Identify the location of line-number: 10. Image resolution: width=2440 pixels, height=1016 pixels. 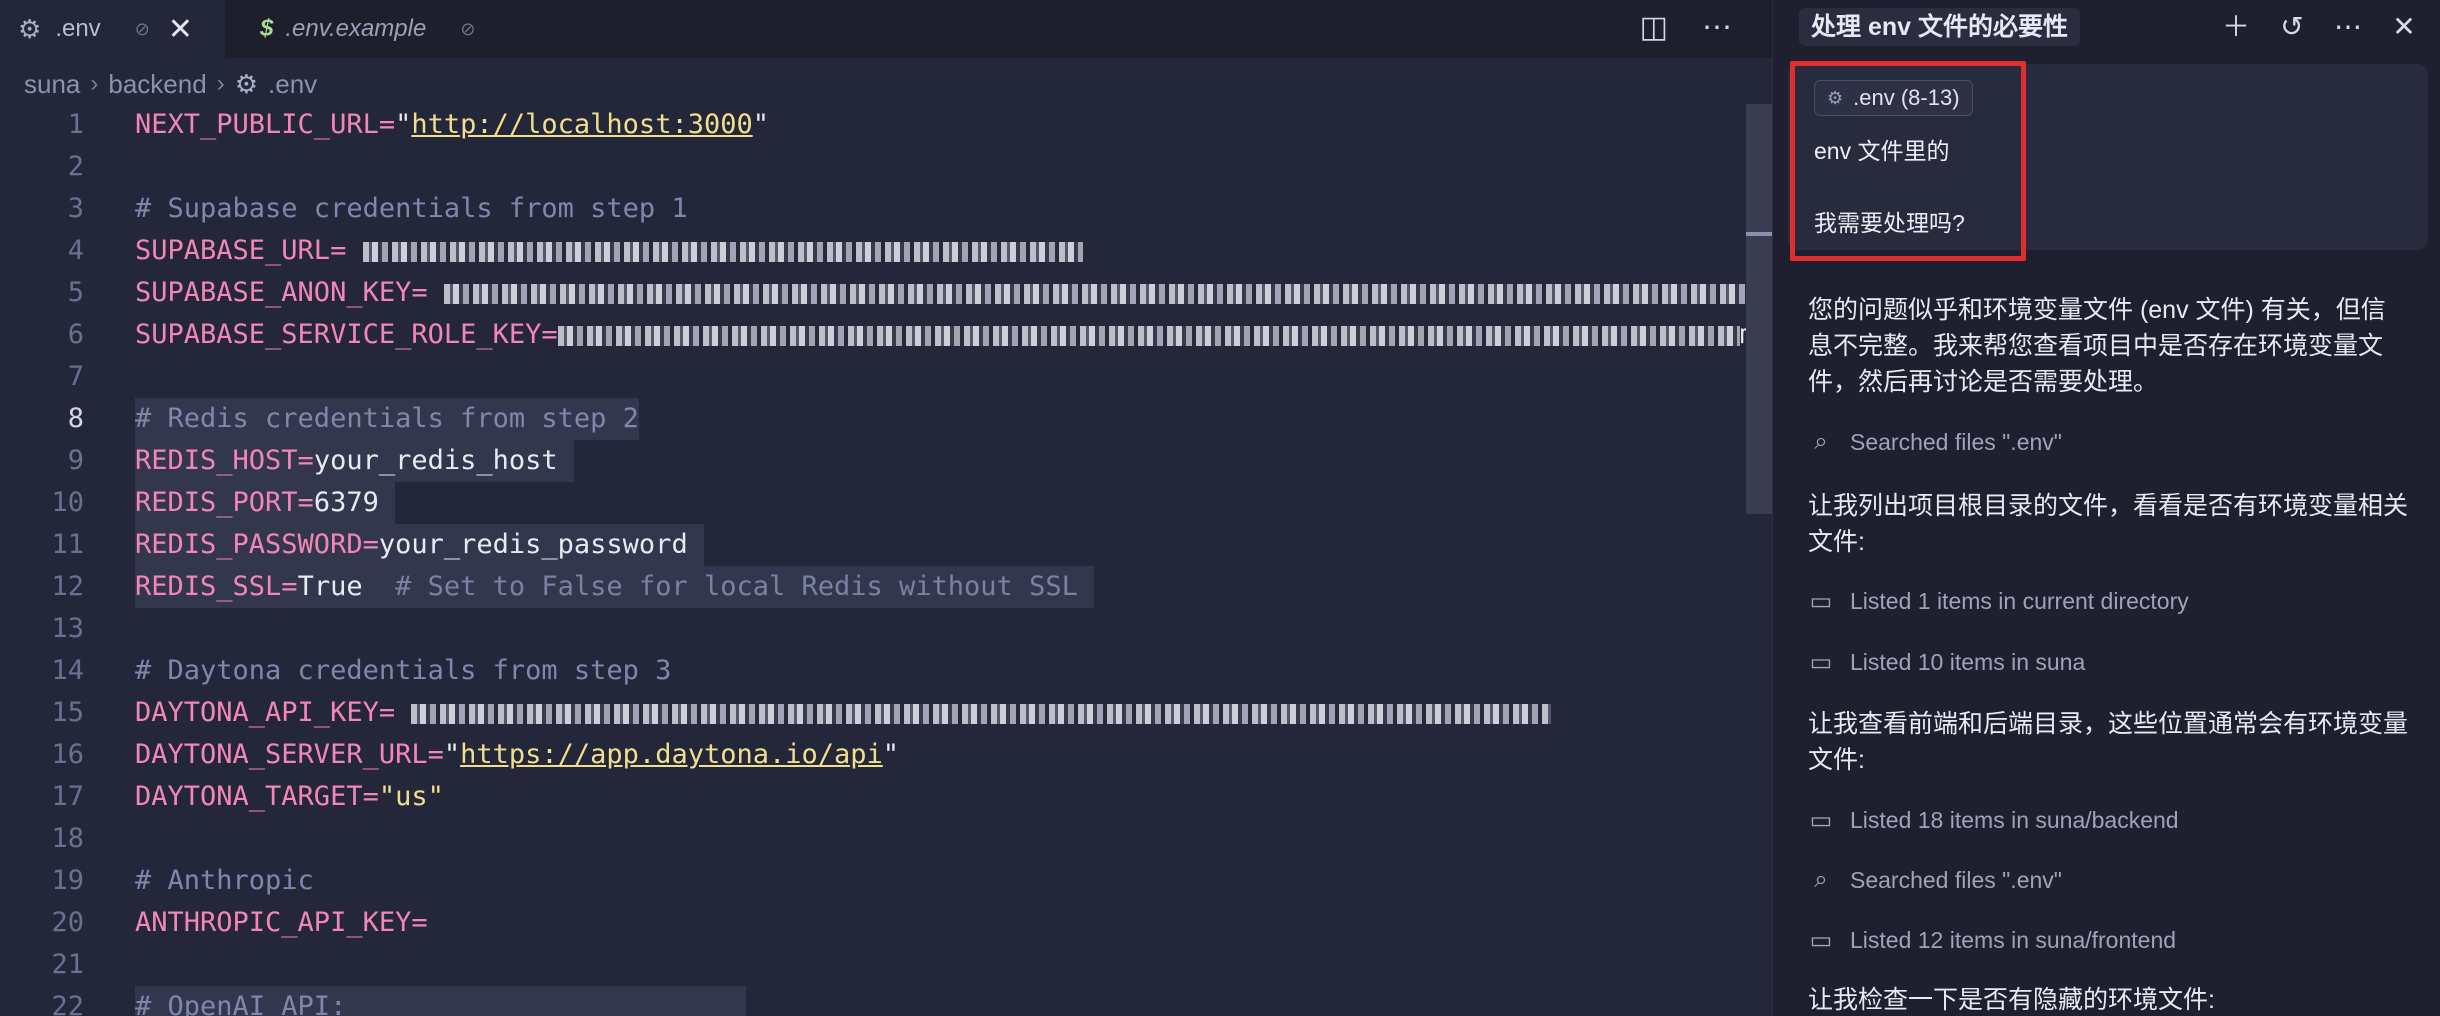
(67, 502).